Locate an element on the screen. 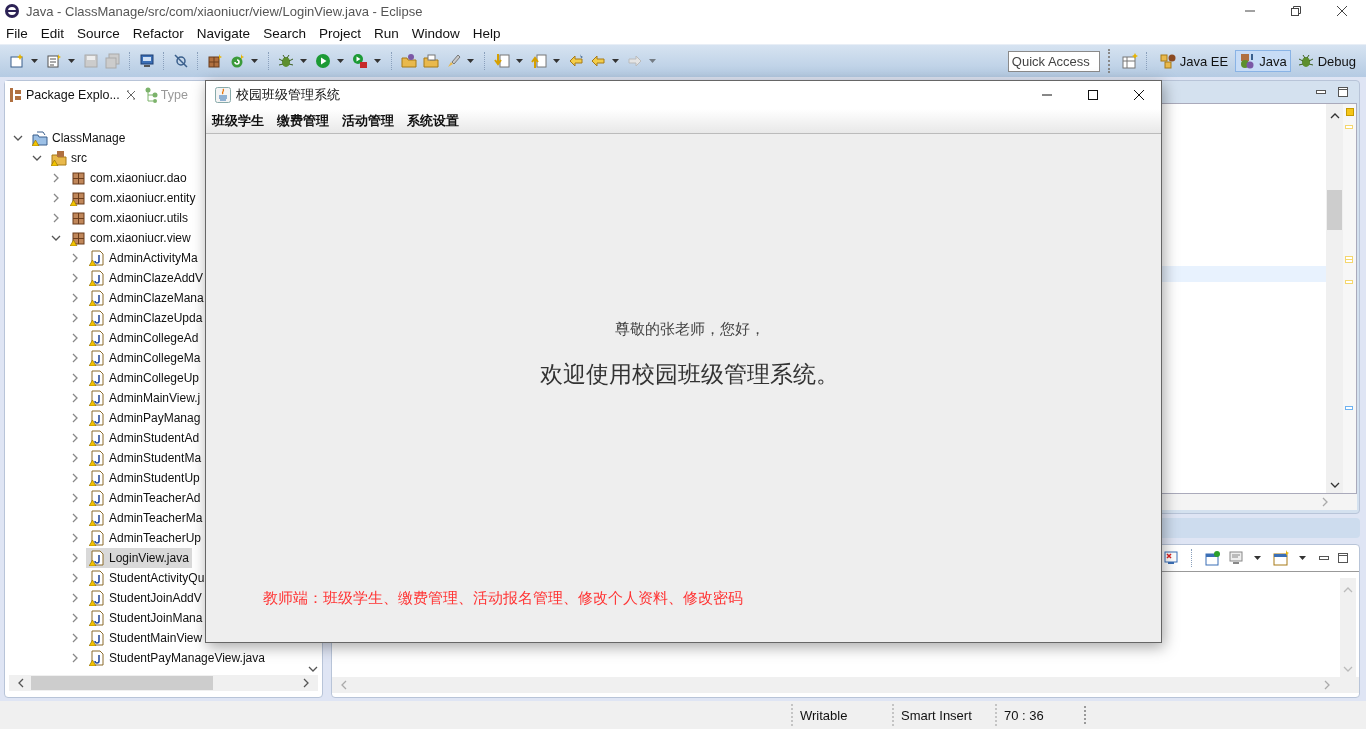  tree-item: AdminTeacherAd is located at coordinates (145, 498).